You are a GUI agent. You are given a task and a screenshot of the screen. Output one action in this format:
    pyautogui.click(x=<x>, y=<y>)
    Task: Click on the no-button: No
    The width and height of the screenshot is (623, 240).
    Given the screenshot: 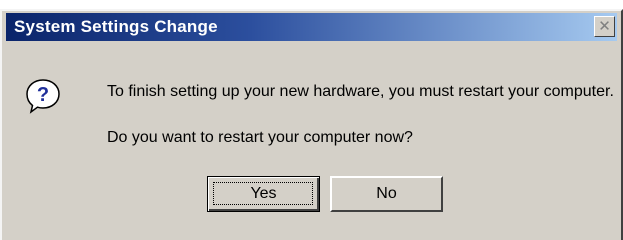 What is the action you would take?
    pyautogui.click(x=386, y=194)
    